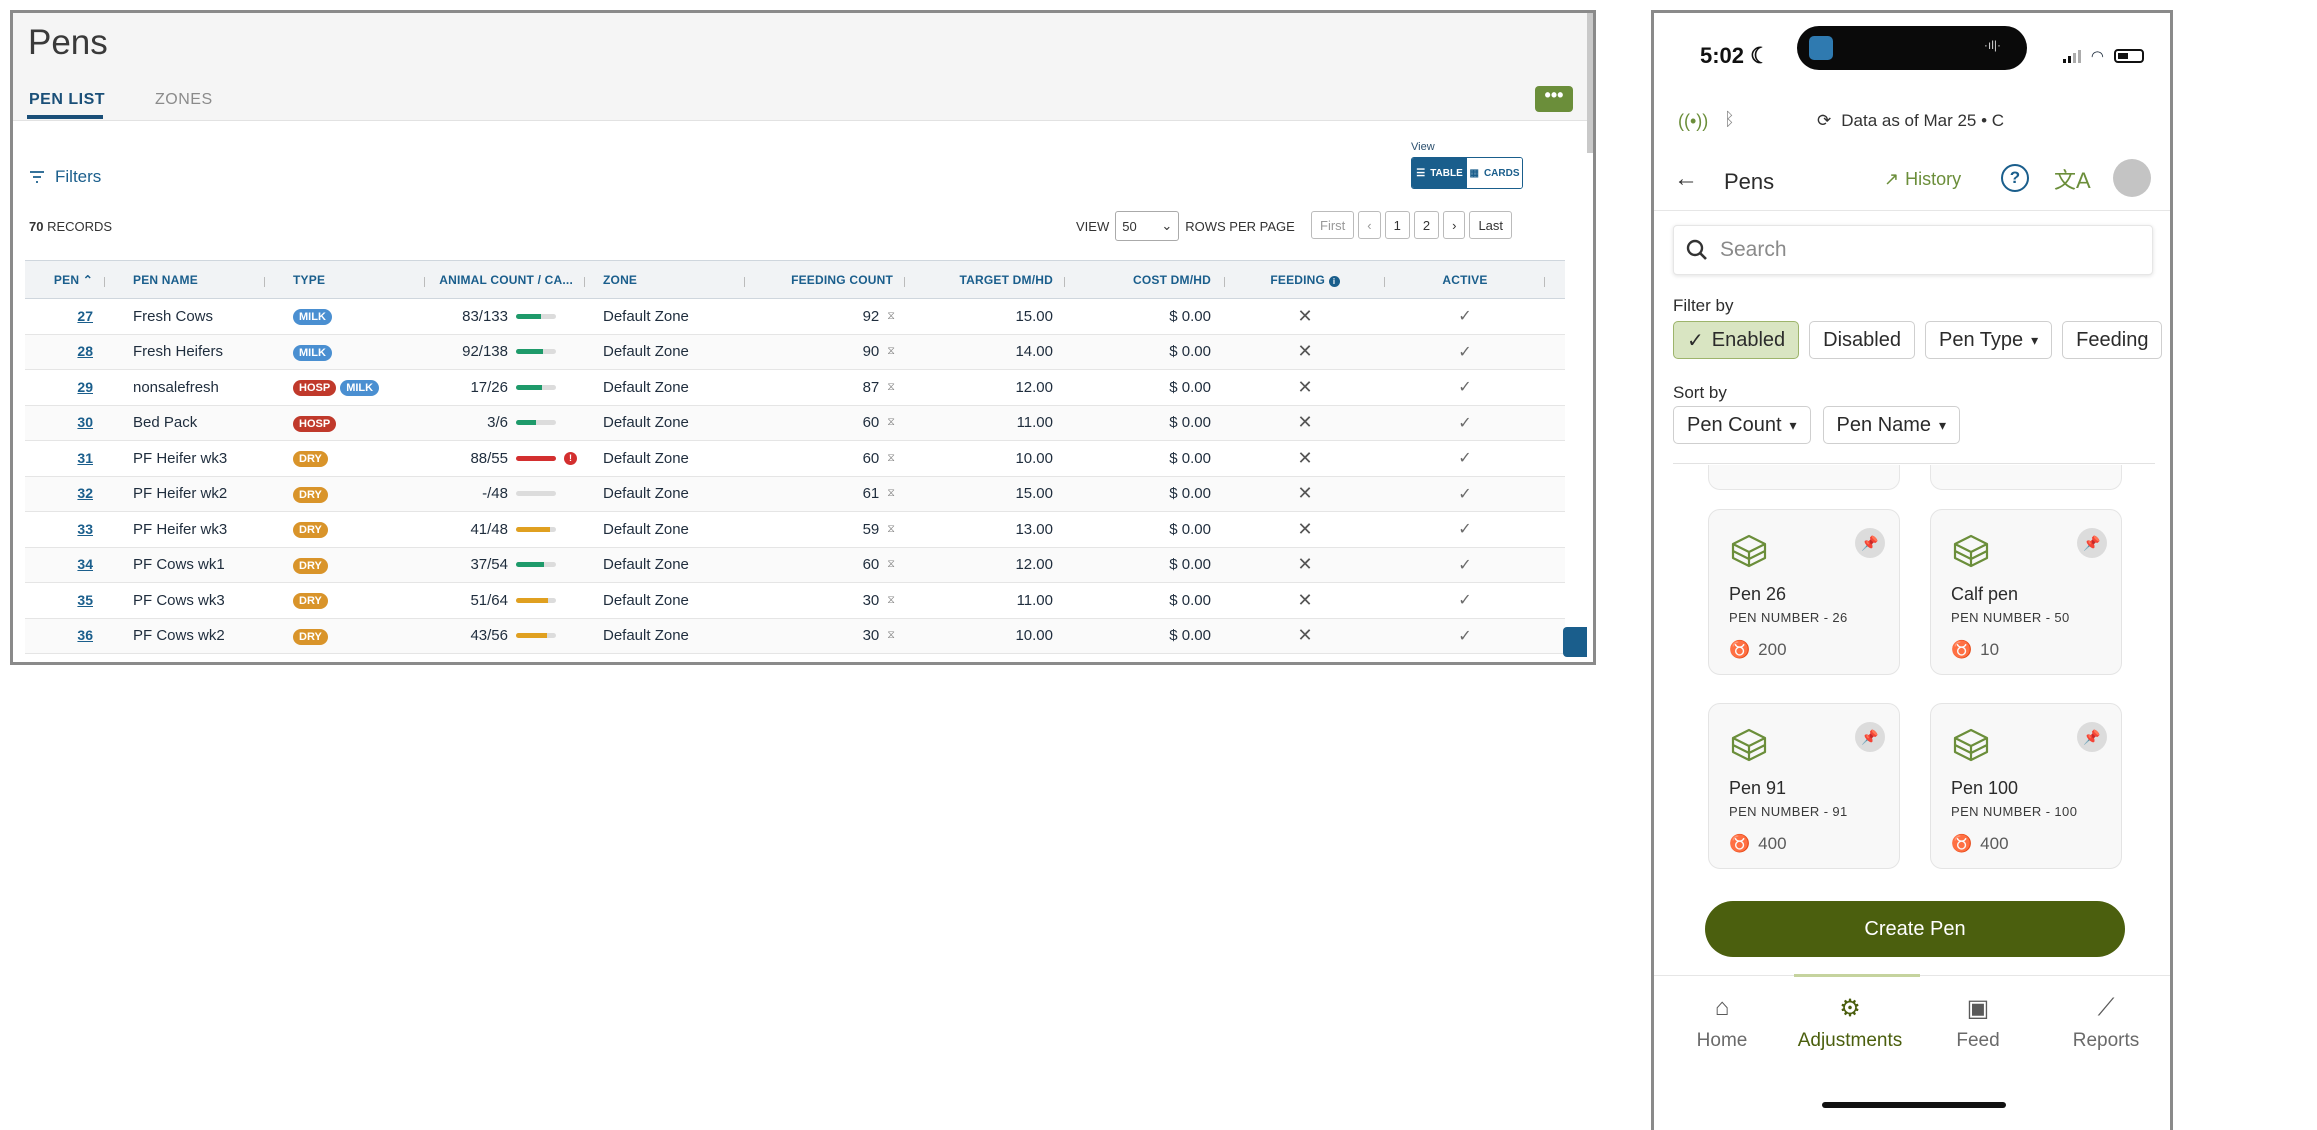 The height and width of the screenshot is (1130, 2317). What do you see at coordinates (1915, 929) in the screenshot?
I see `create-pen-button: Create Pen` at bounding box center [1915, 929].